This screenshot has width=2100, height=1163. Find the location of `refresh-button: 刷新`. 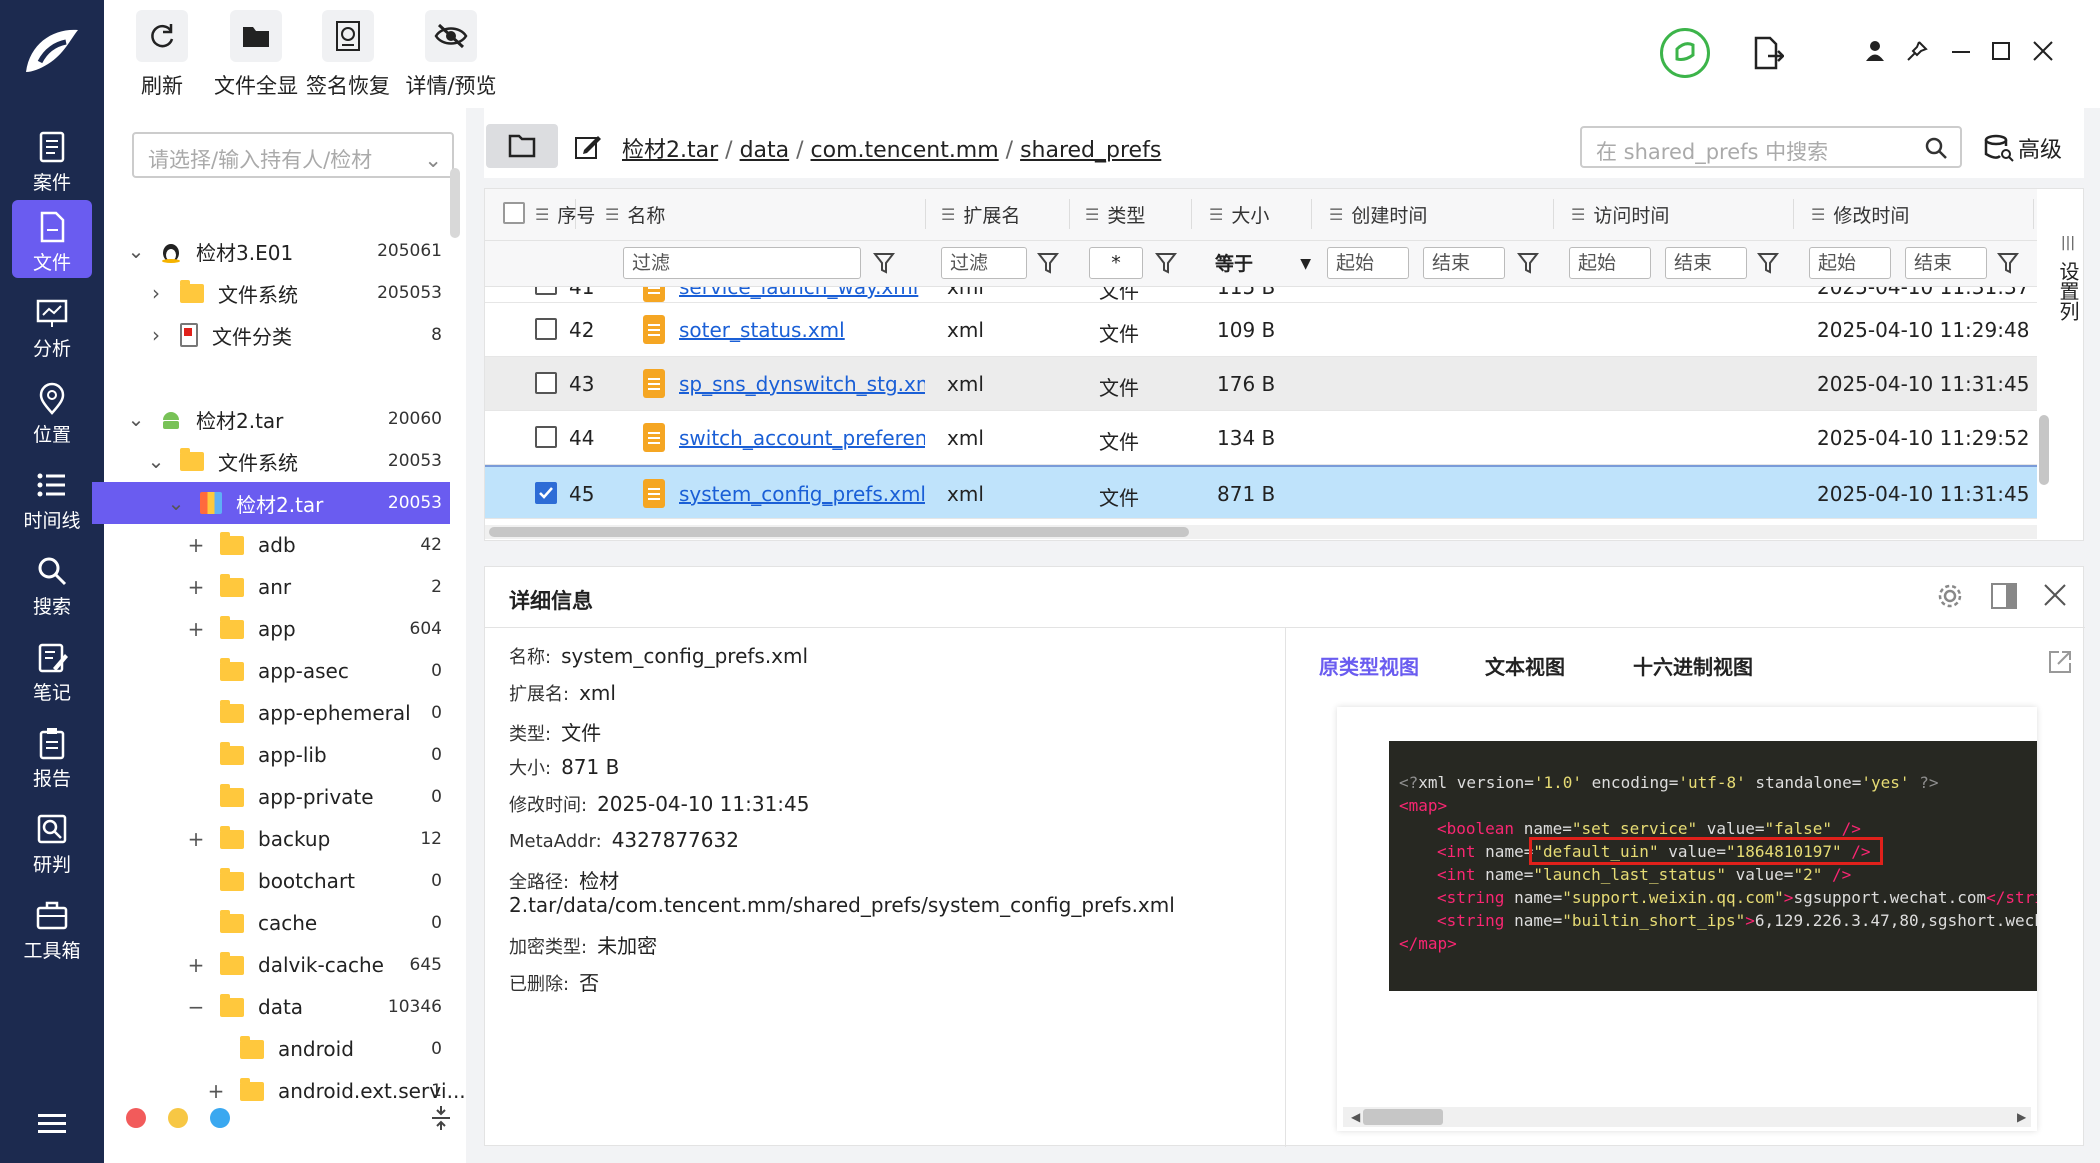

refresh-button: 刷新 is located at coordinates (162, 55).